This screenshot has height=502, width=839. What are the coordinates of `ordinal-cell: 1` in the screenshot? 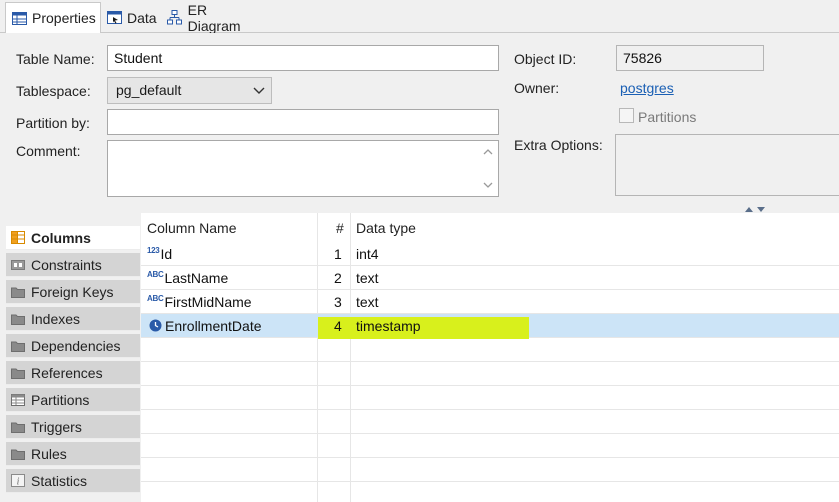 It's located at (338, 254).